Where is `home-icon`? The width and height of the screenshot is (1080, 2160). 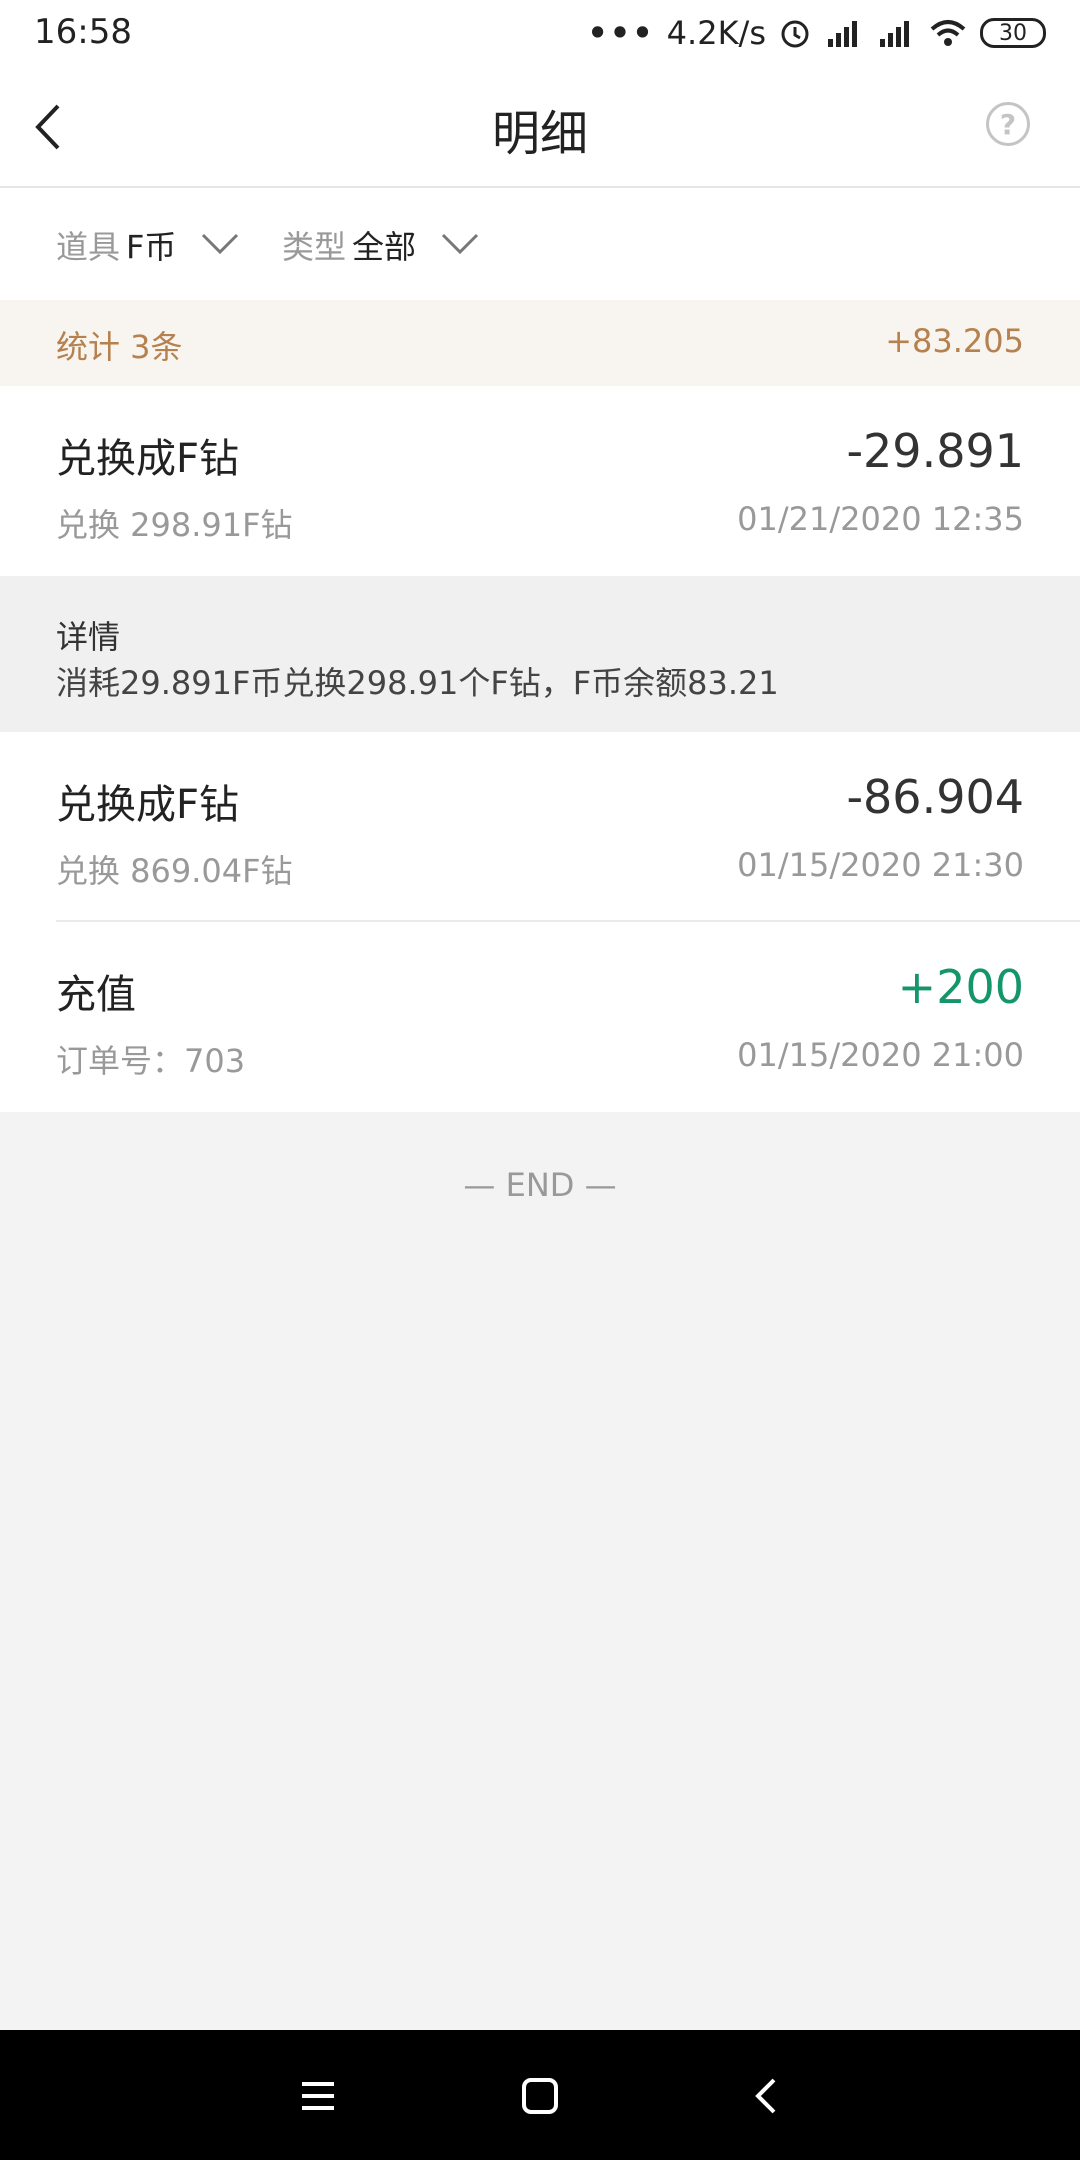
home-icon is located at coordinates (540, 2096).